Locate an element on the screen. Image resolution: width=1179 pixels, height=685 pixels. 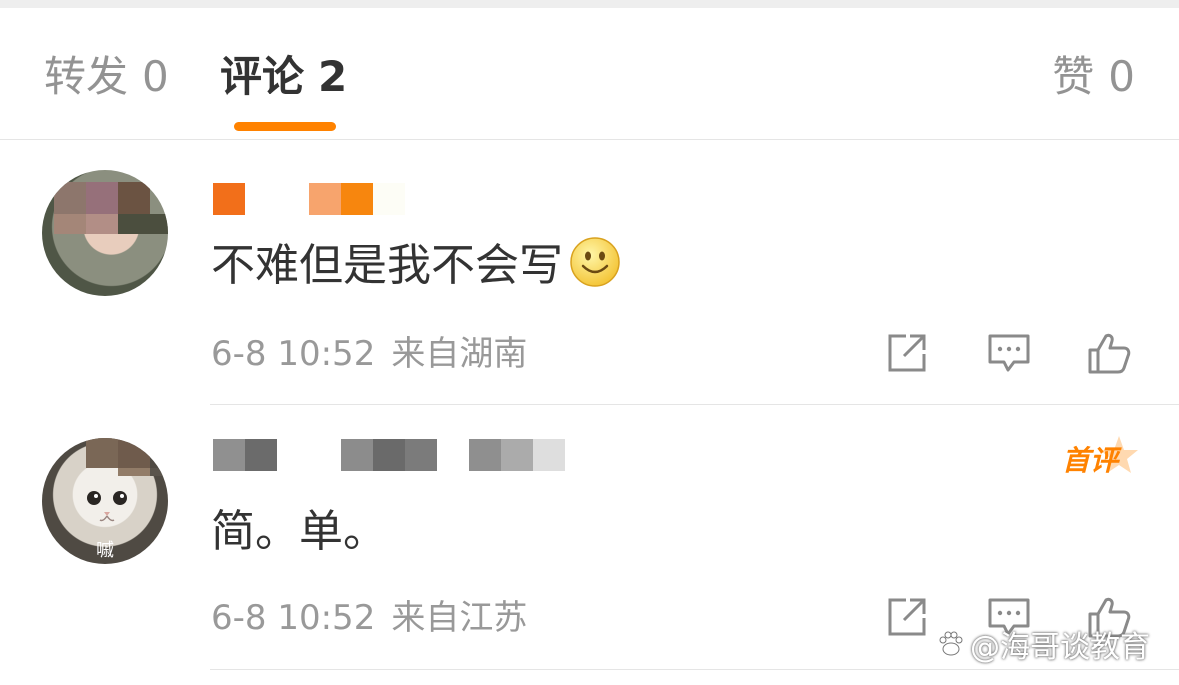
paw-icon is located at coordinates (951, 643).